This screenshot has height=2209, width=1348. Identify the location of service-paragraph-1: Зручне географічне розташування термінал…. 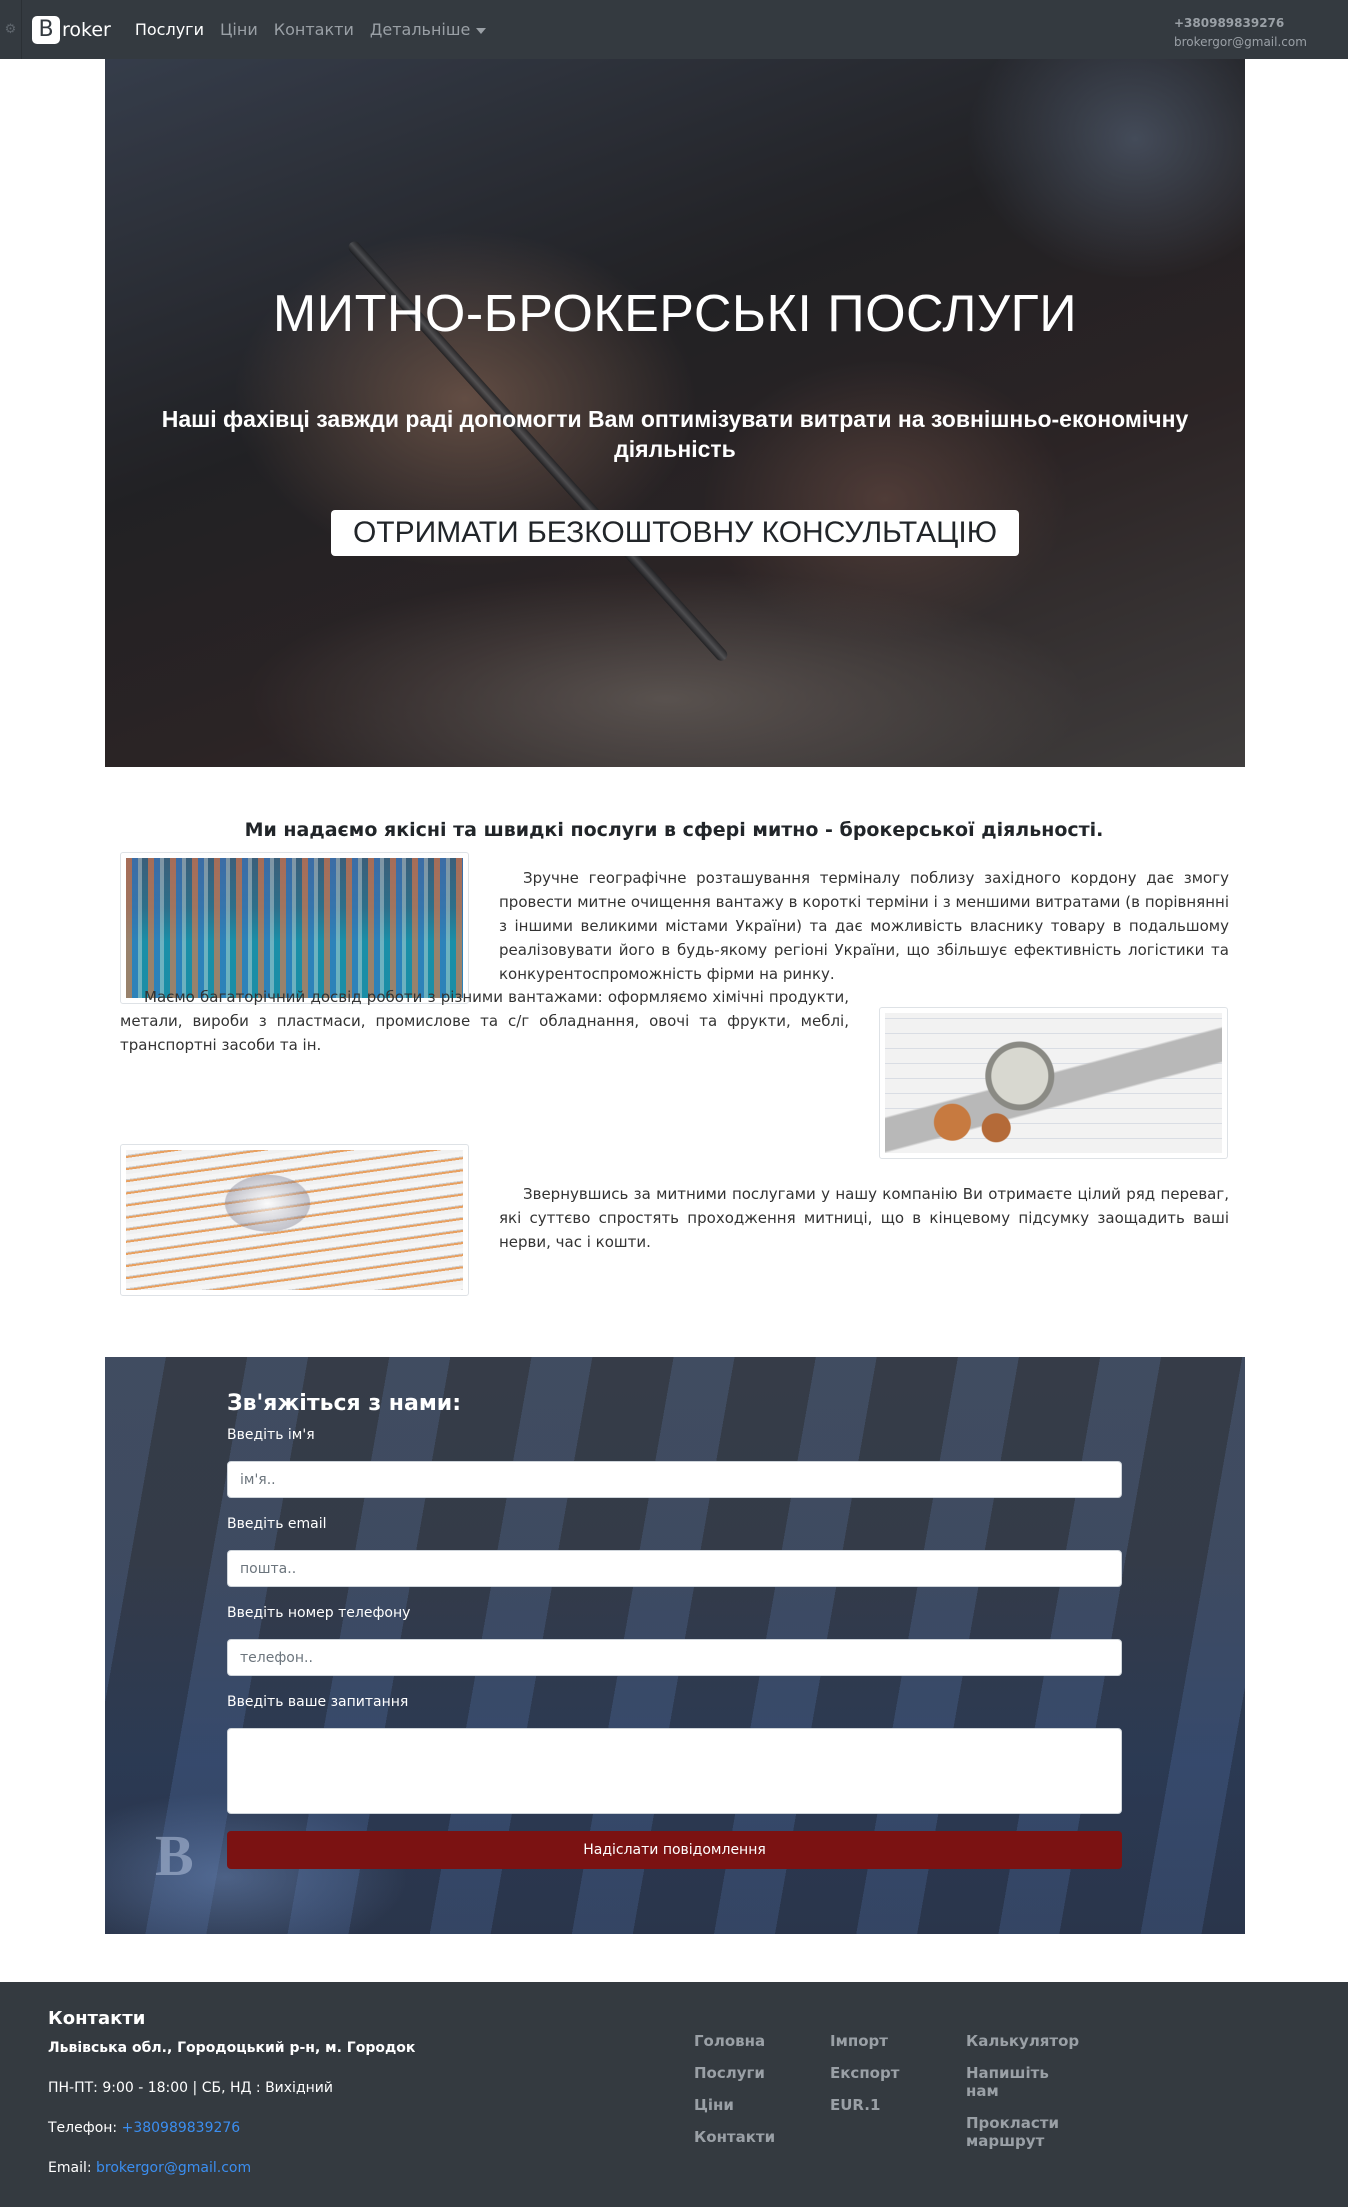
(864, 926).